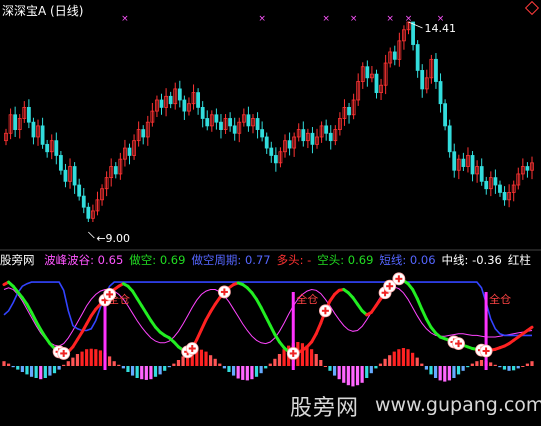 The image size is (541, 426). Describe the element at coordinates (485, 260) in the screenshot. I see `indicator-value: -0.36` at that location.